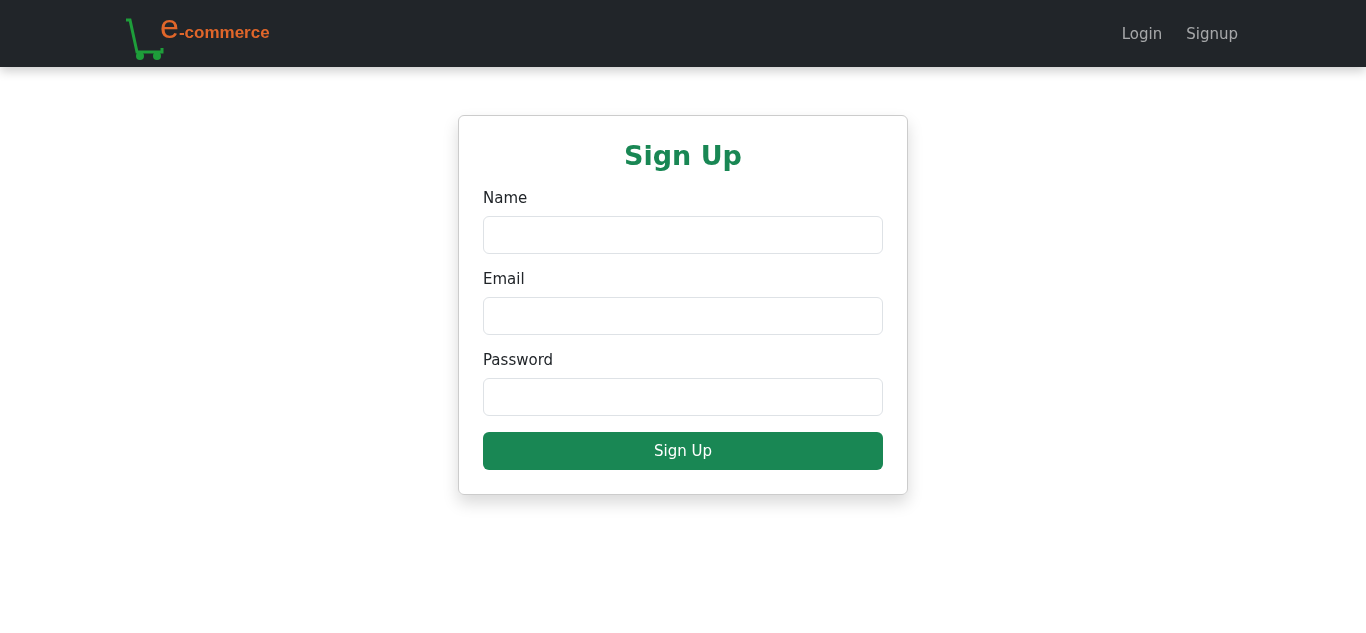  I want to click on field-label: Name, so click(505, 198).